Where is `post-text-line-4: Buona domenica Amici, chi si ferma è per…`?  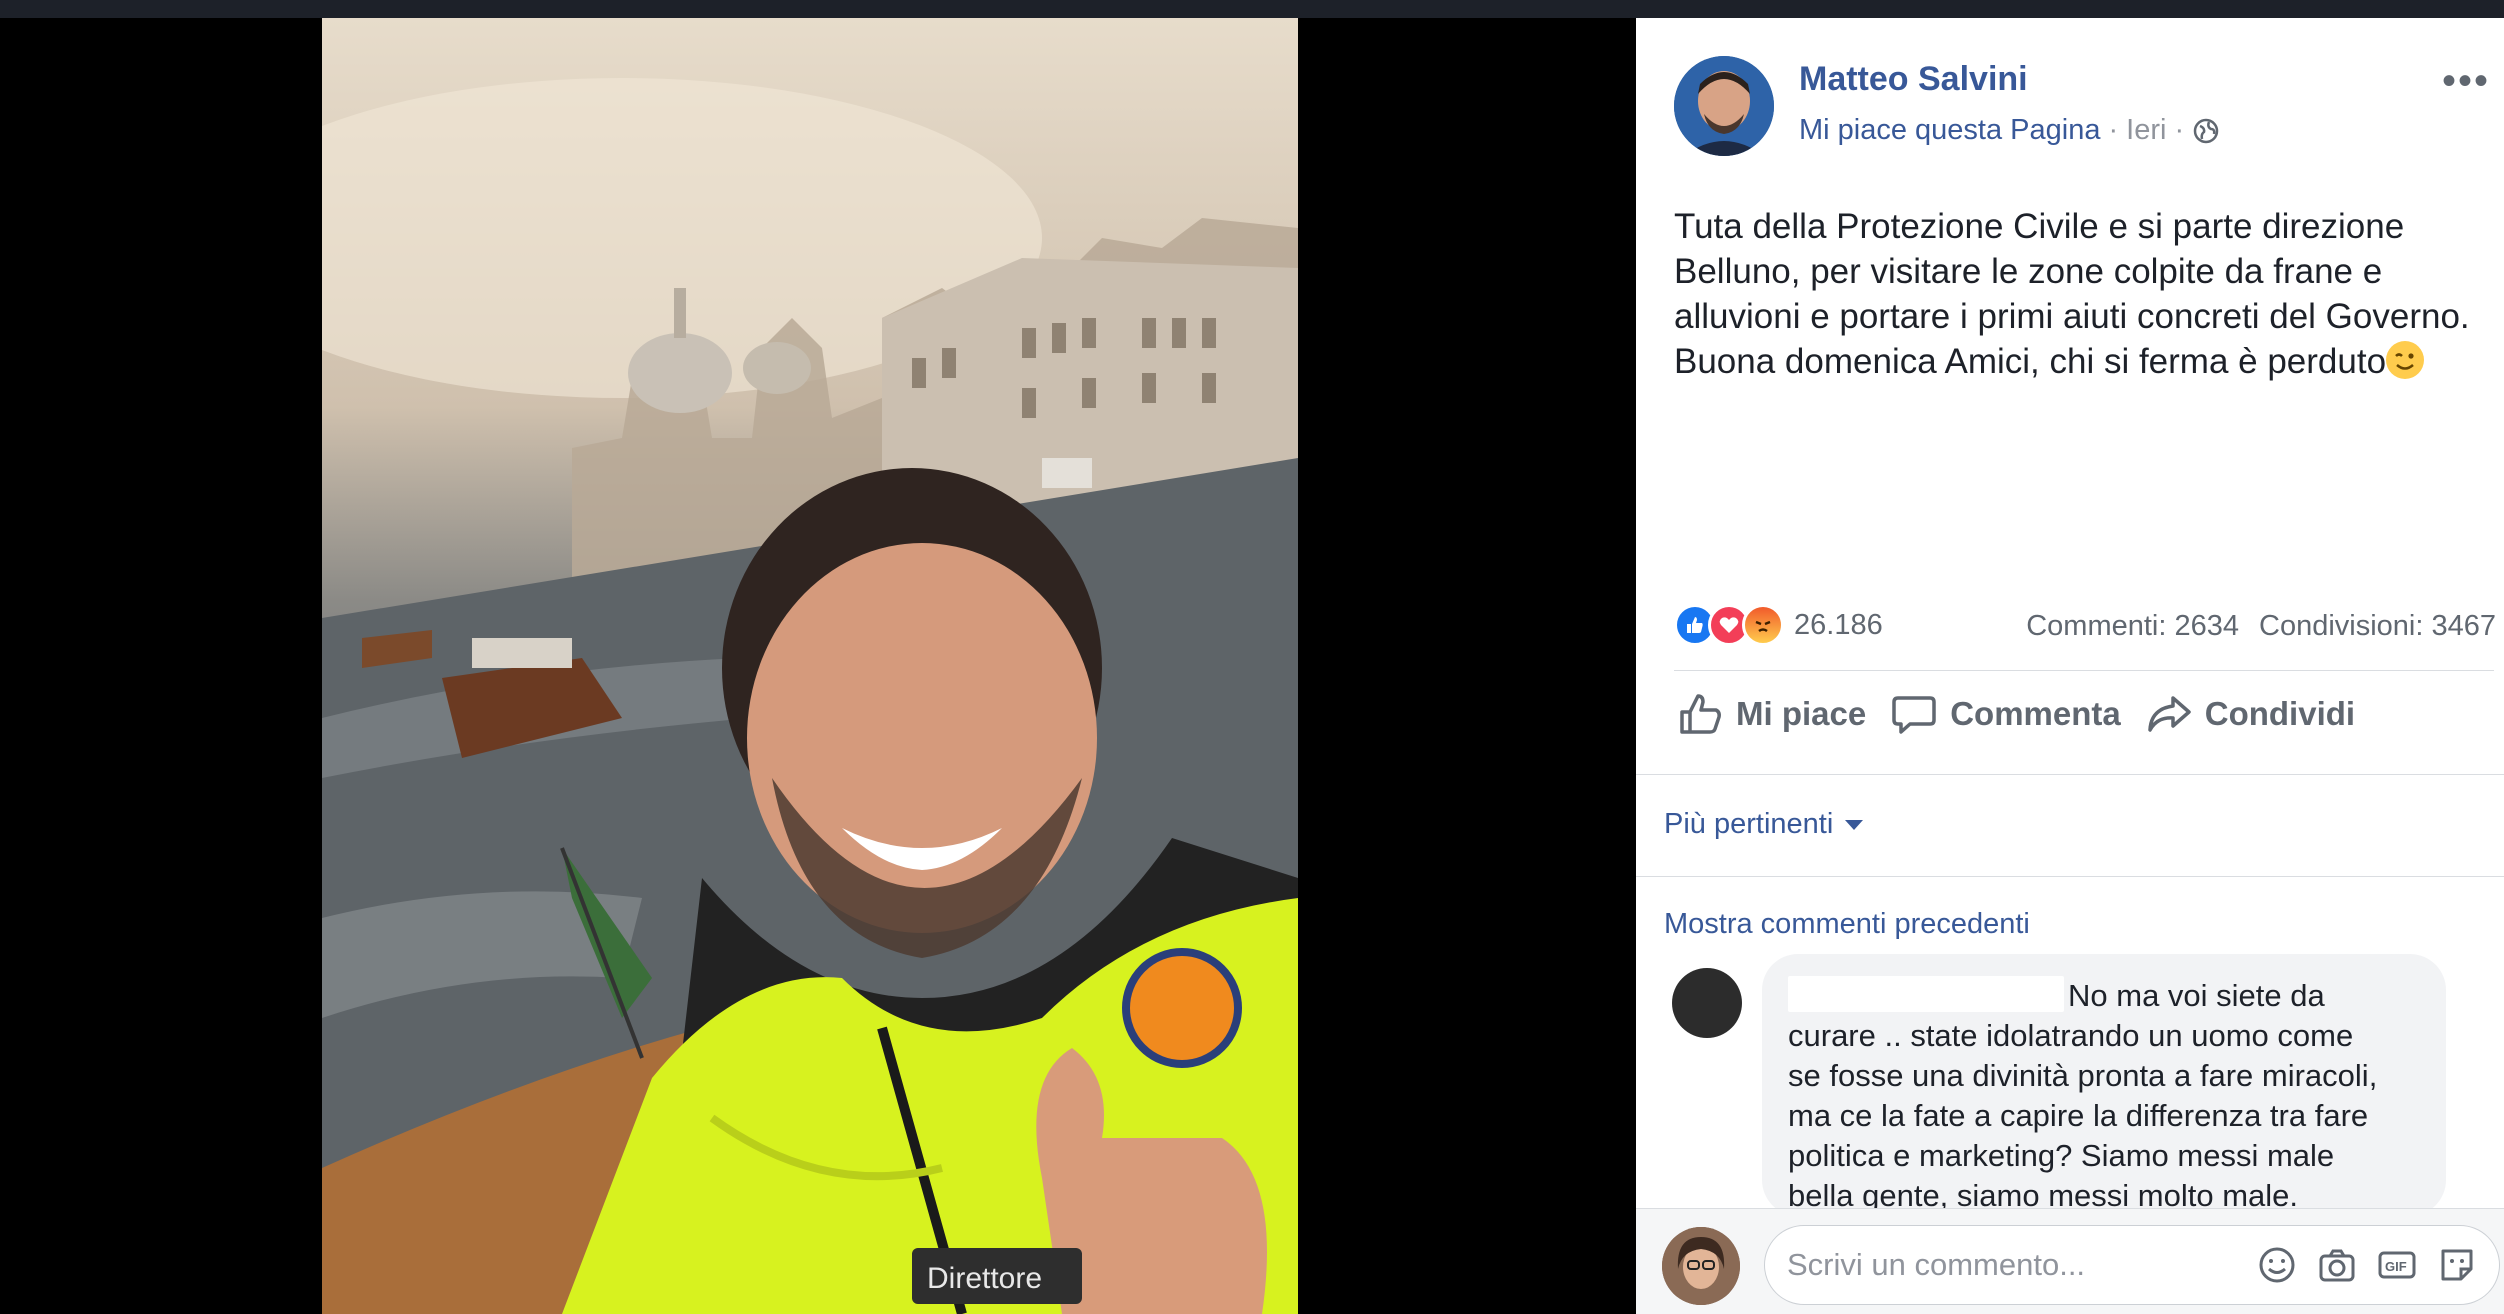
post-text-line-4: Buona domenica Amici, chi si ferma è per… is located at coordinates (2030, 361).